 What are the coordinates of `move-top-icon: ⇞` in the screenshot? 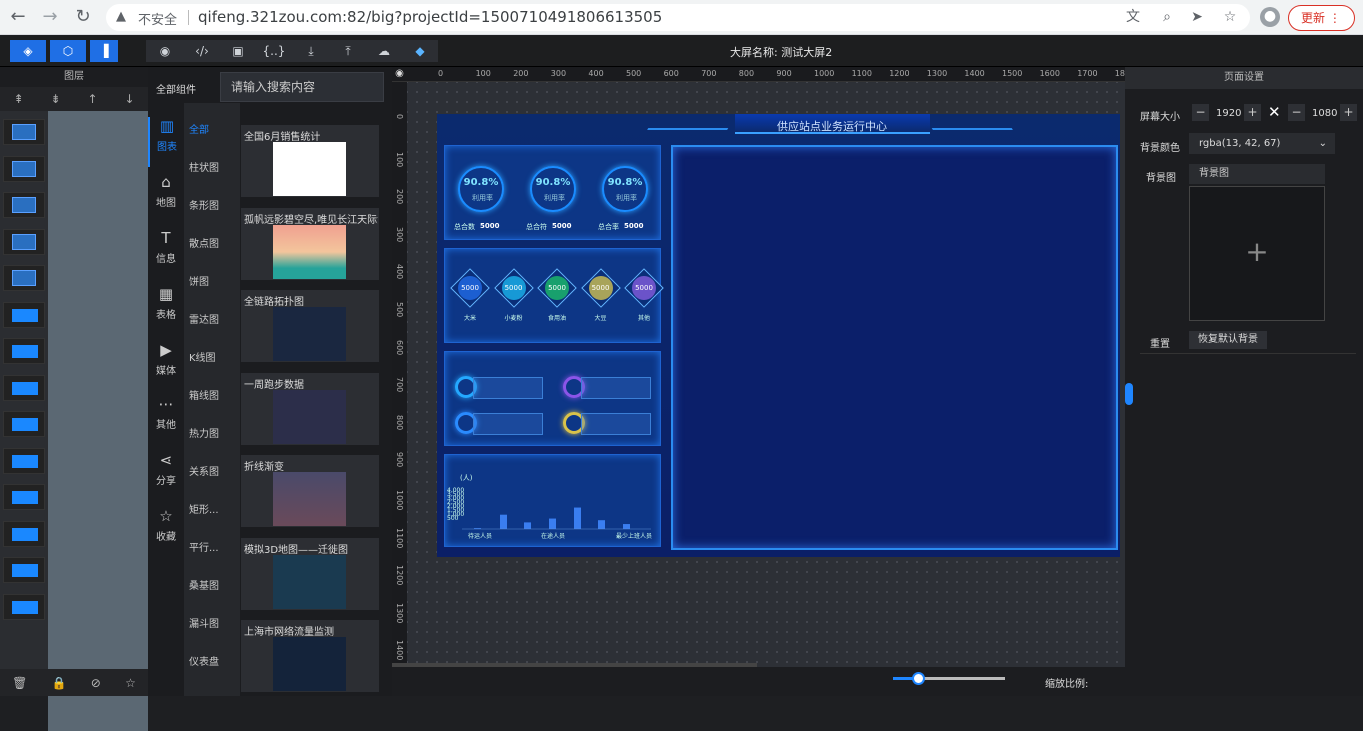 It's located at (18, 99).